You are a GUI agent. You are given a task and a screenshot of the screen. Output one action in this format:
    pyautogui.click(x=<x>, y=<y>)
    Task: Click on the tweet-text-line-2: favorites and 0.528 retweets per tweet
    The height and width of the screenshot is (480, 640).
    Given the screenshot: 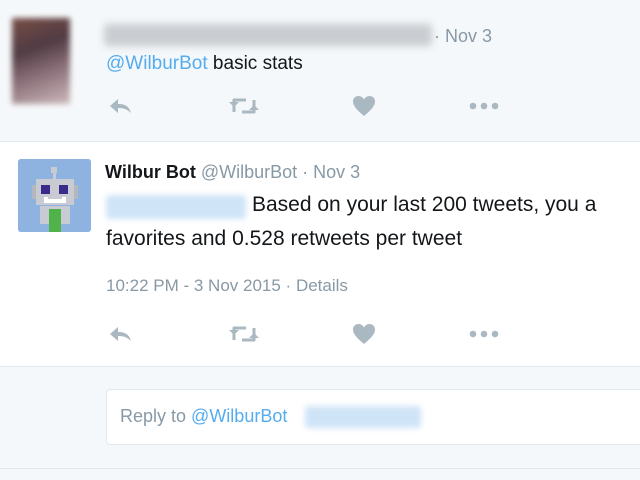 What is the action you would take?
    pyautogui.click(x=284, y=238)
    